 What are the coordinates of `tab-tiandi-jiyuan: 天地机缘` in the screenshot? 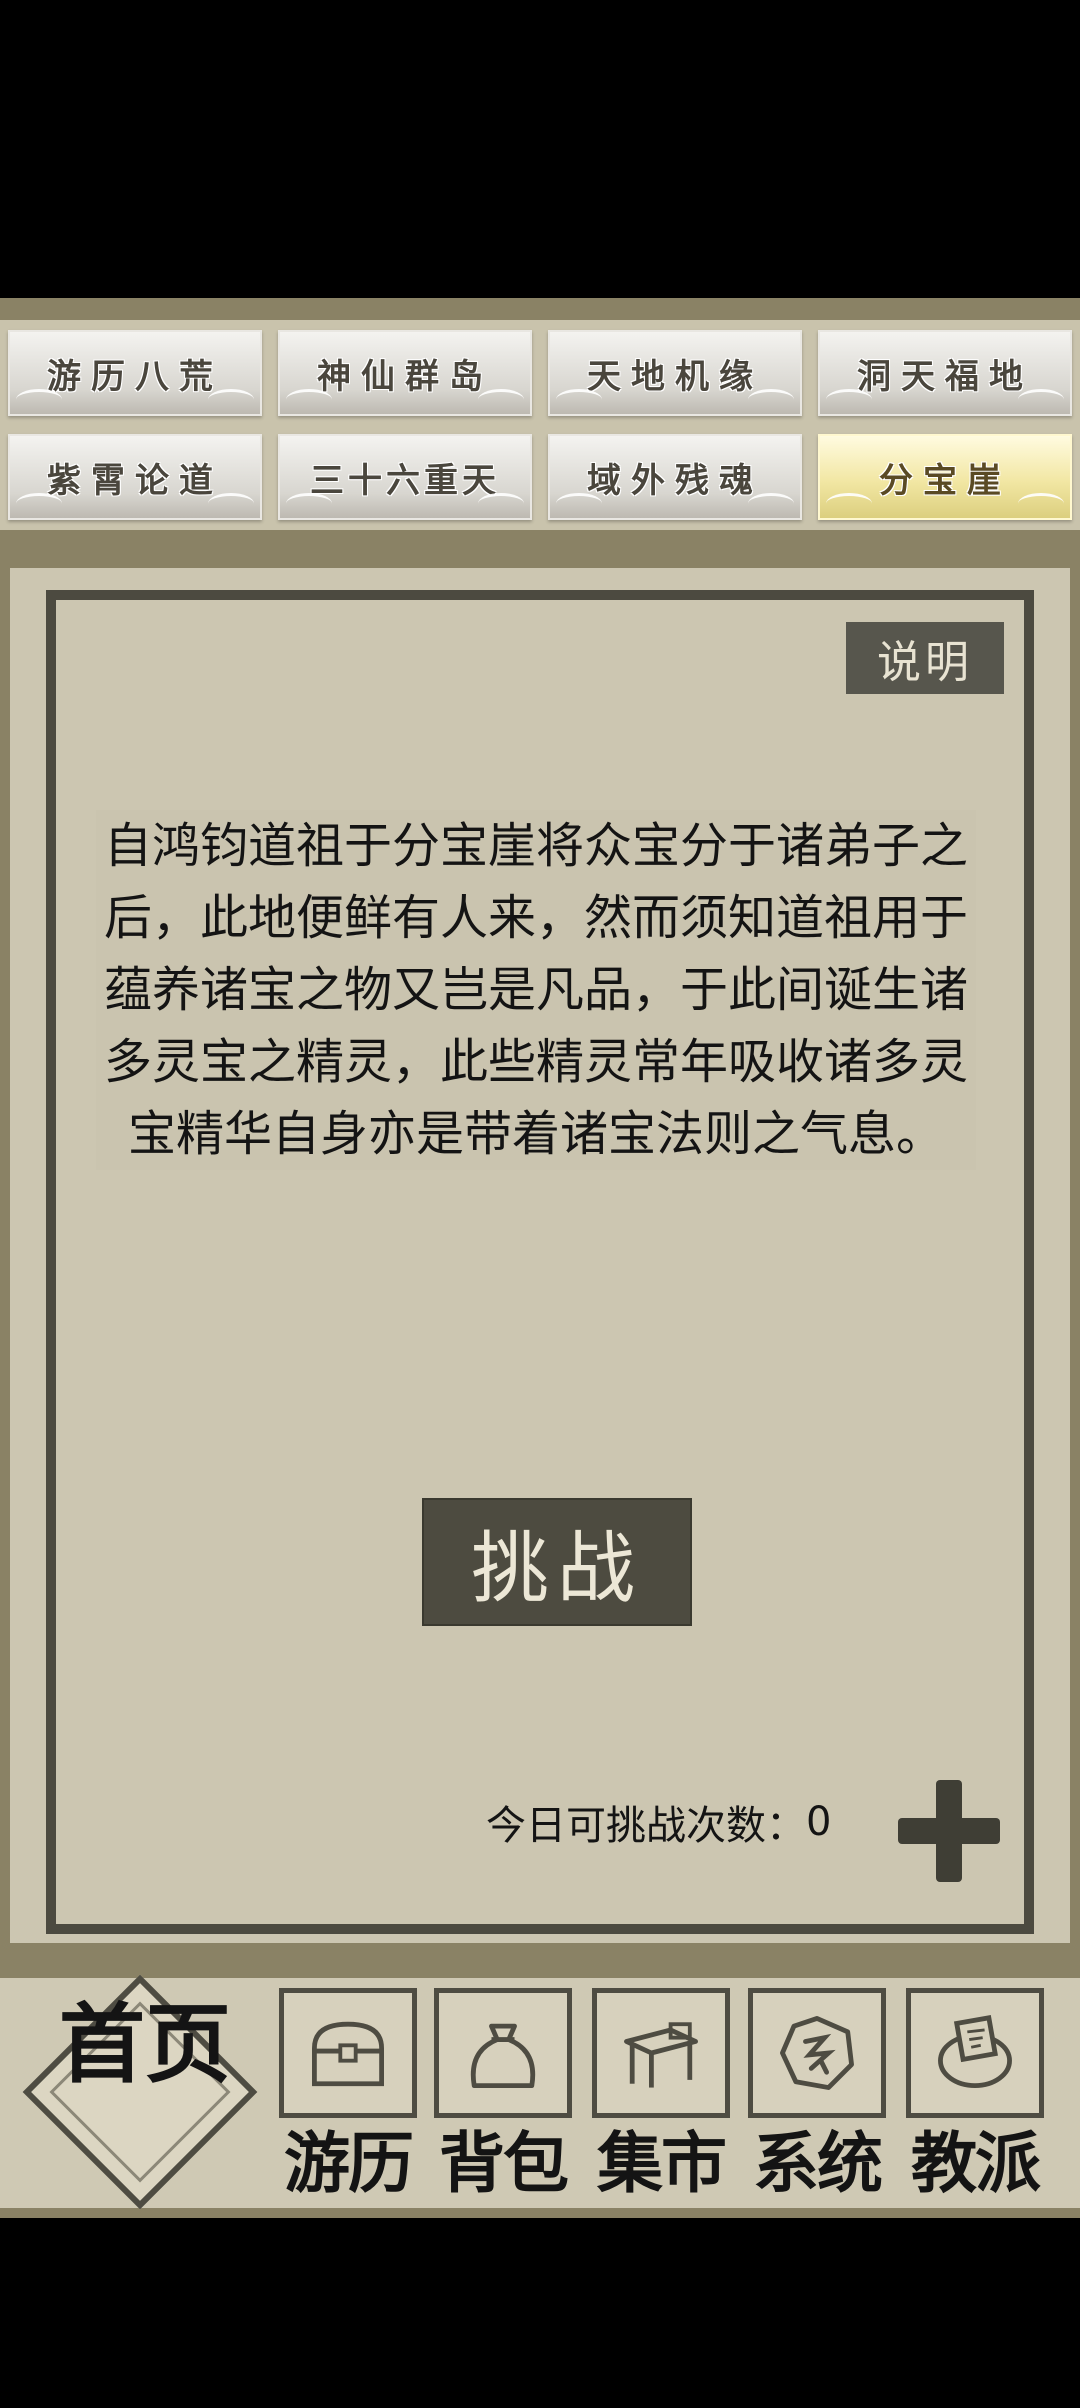 It's located at (675, 373).